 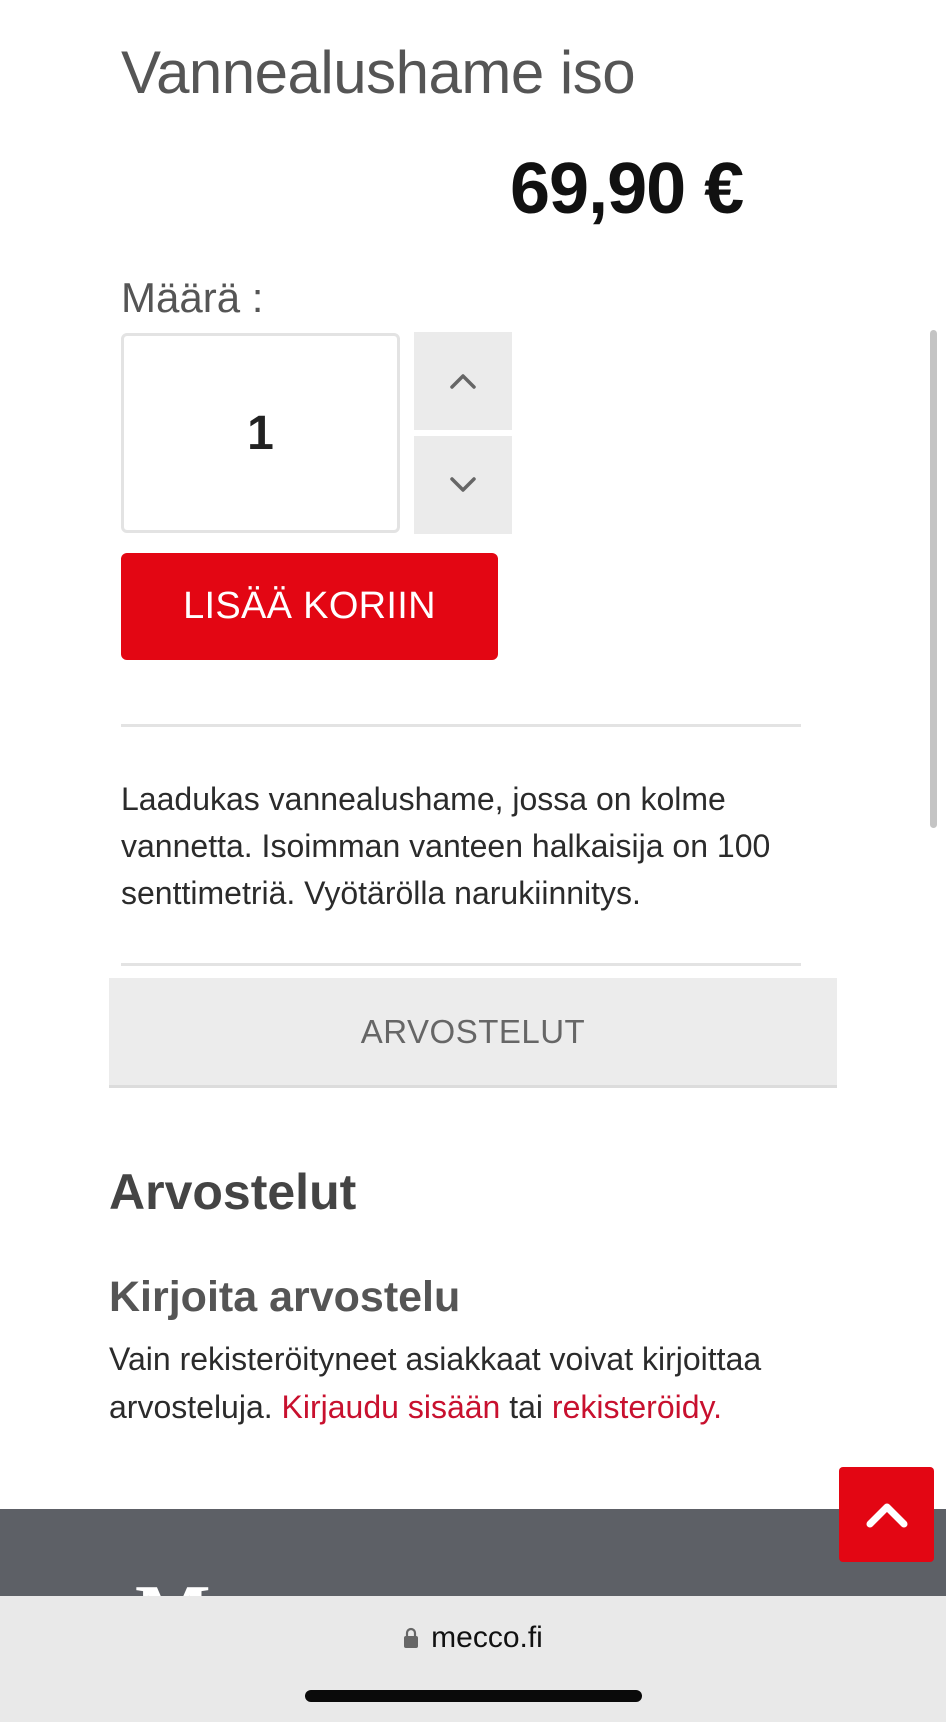 What do you see at coordinates (309, 606) in the screenshot?
I see `add-to-cart-button: LISÄÄ KORIIN` at bounding box center [309, 606].